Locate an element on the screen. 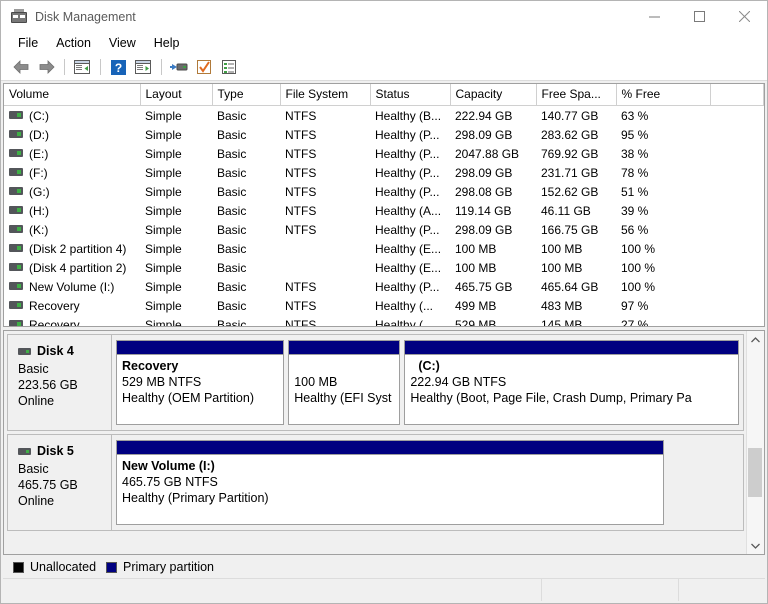  show-hide-console-tree-icon is located at coordinates (82, 67).